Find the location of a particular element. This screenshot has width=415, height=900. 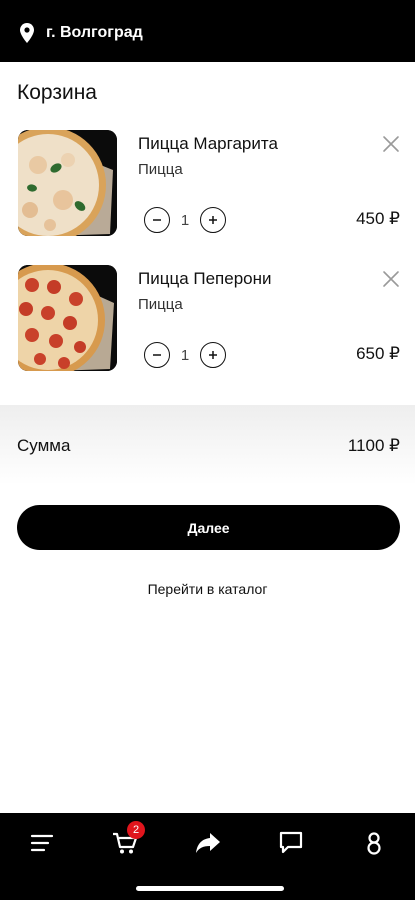

tab-chat is located at coordinates (291, 843).